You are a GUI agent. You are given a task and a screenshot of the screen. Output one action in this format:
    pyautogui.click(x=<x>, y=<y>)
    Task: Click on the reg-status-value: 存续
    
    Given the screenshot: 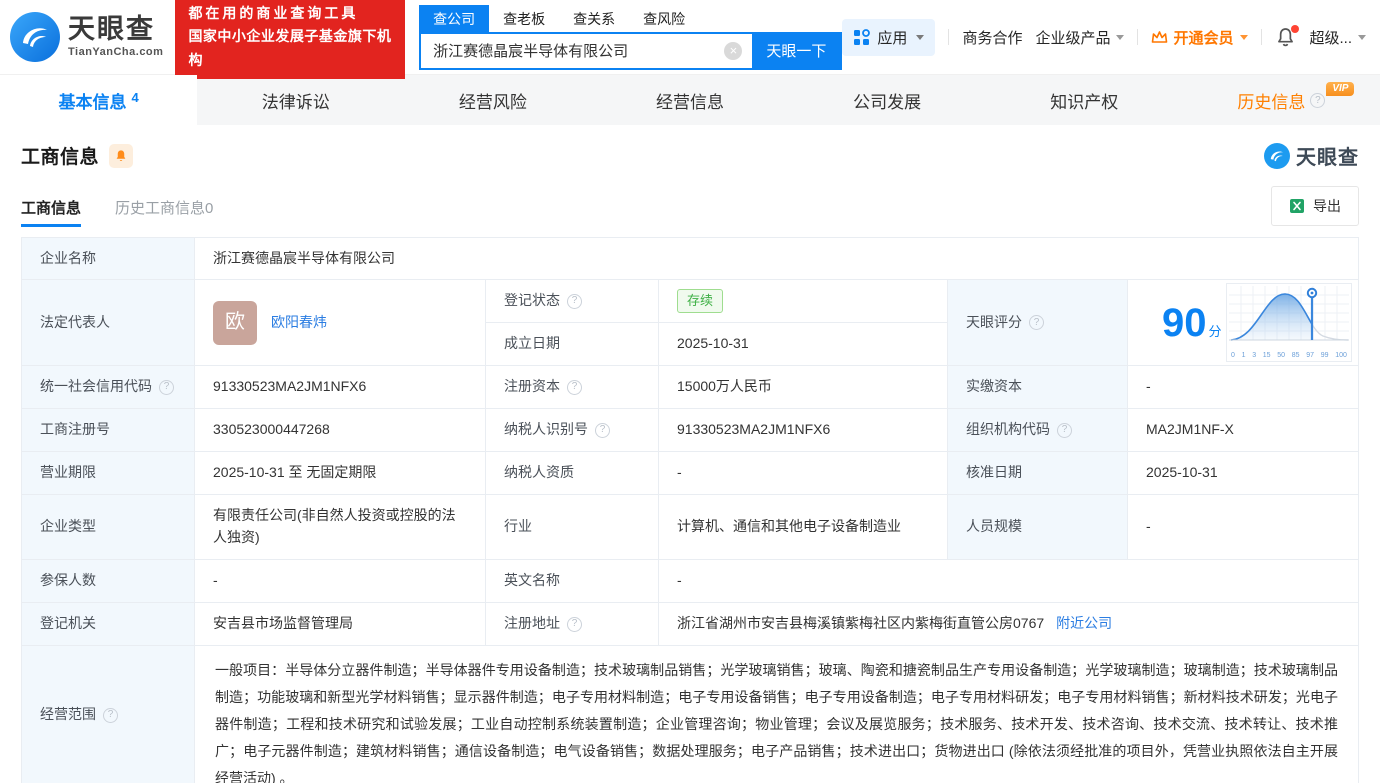 What is the action you would take?
    pyautogui.click(x=803, y=301)
    